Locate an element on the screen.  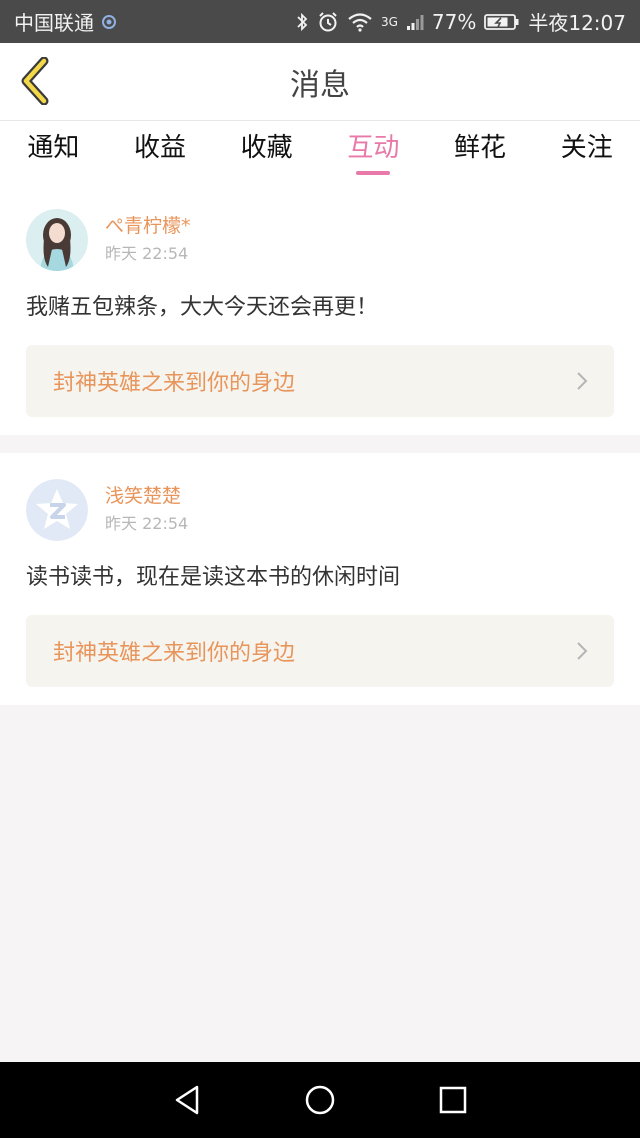
girl-photo-icon is located at coordinates (57, 240).